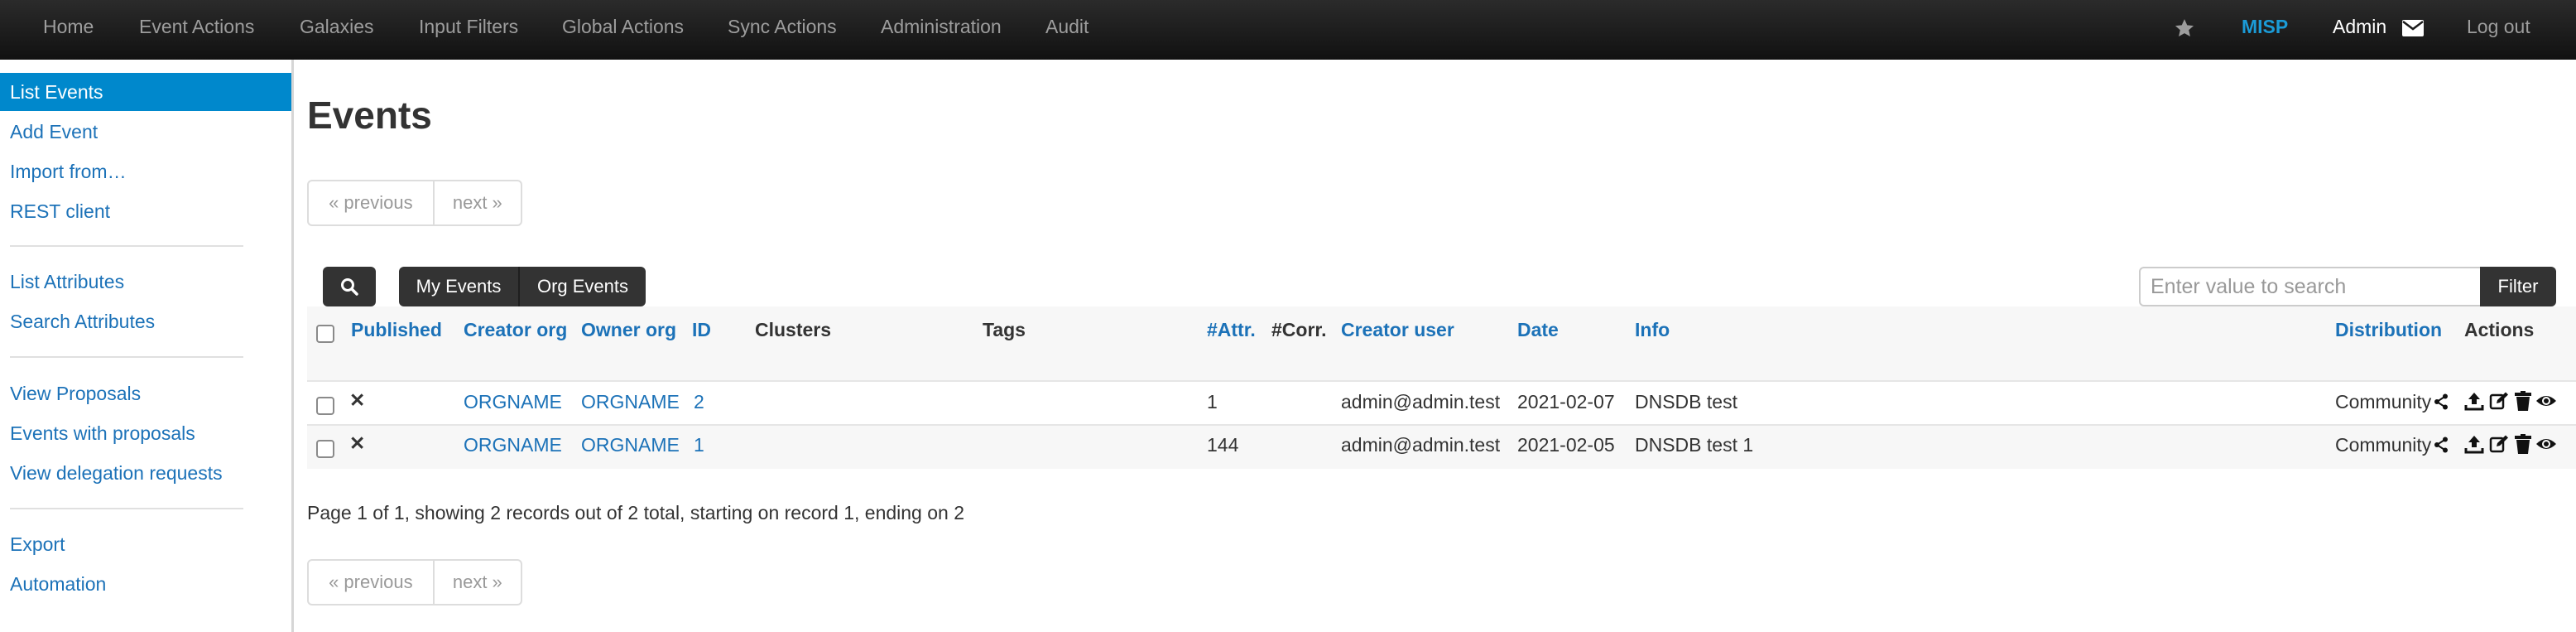  What do you see at coordinates (369, 115) in the screenshot?
I see `page-title: Events` at bounding box center [369, 115].